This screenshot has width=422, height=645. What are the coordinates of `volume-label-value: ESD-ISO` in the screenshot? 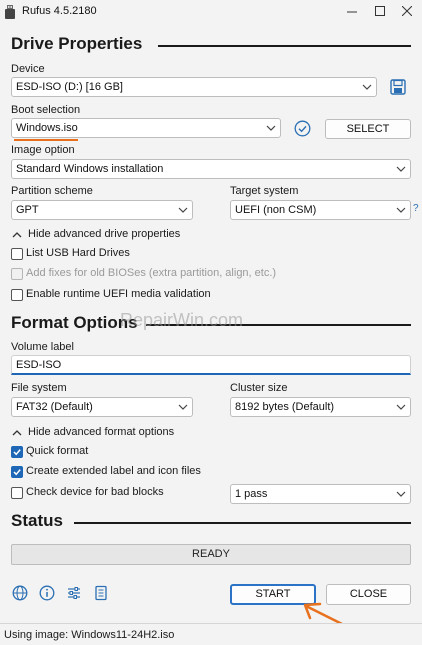 It's located at (39, 365).